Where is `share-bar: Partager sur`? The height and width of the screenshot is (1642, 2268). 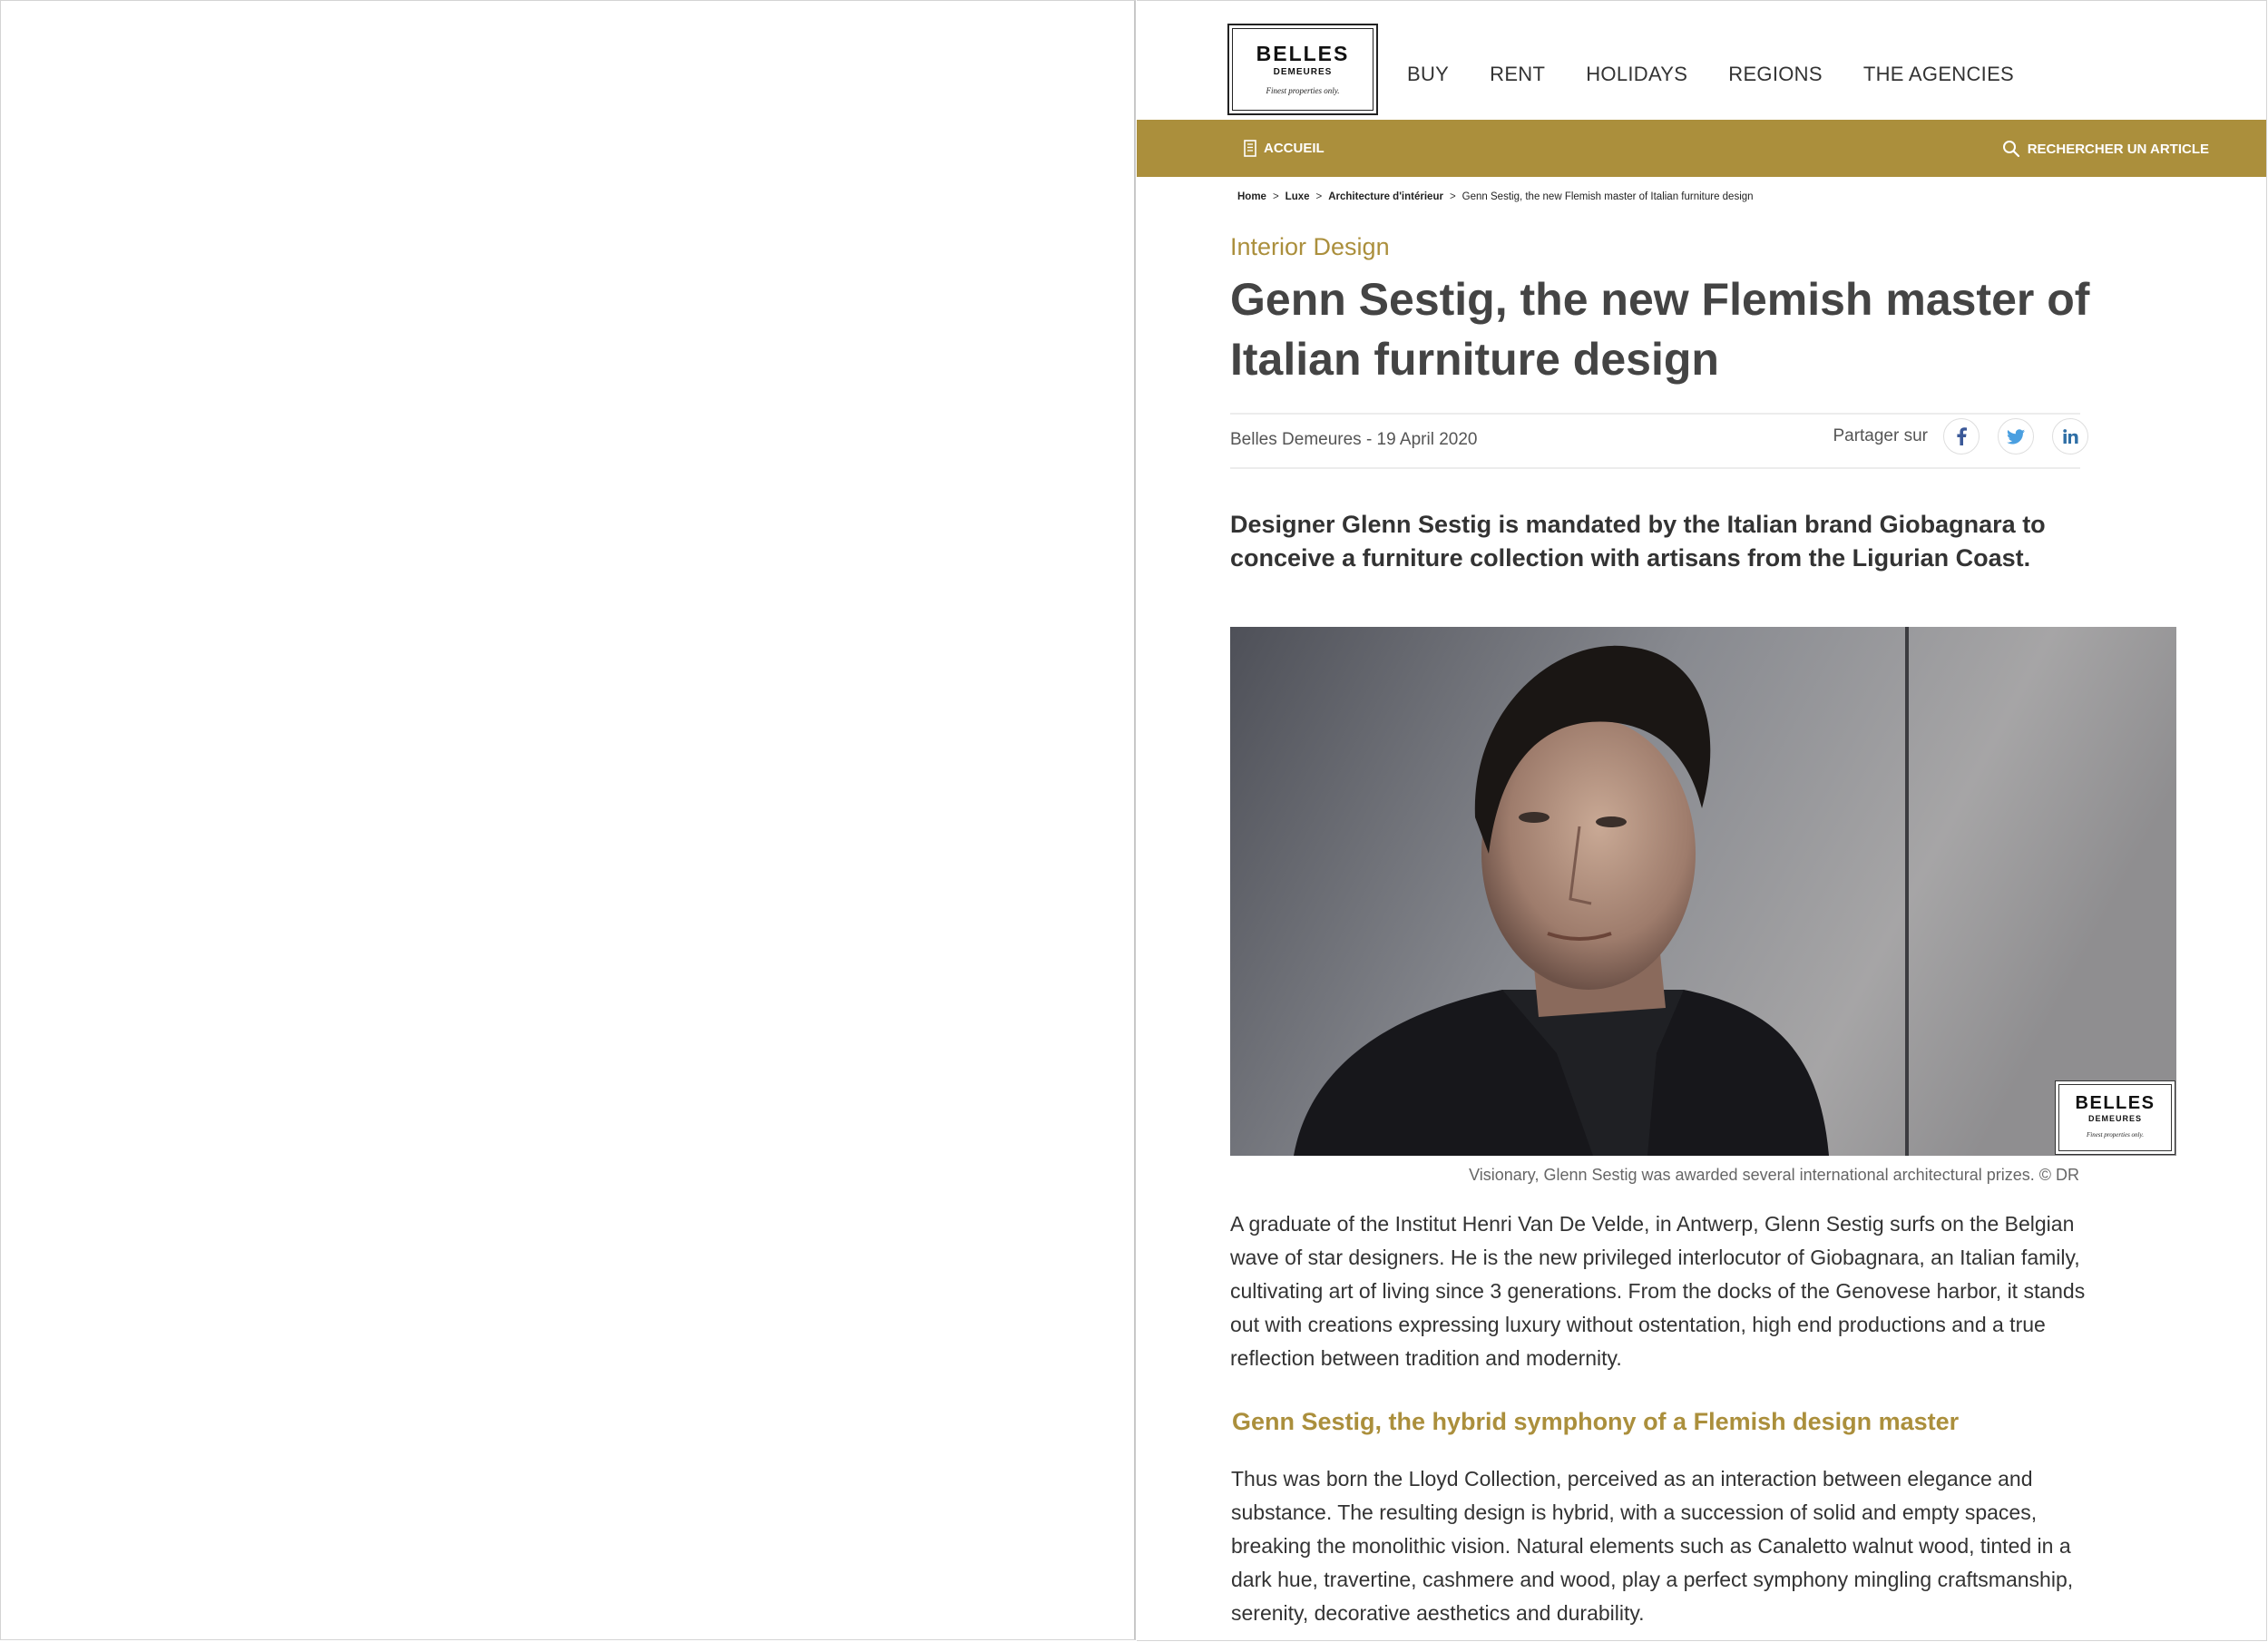
share-bar: Partager sur is located at coordinates (1961, 436).